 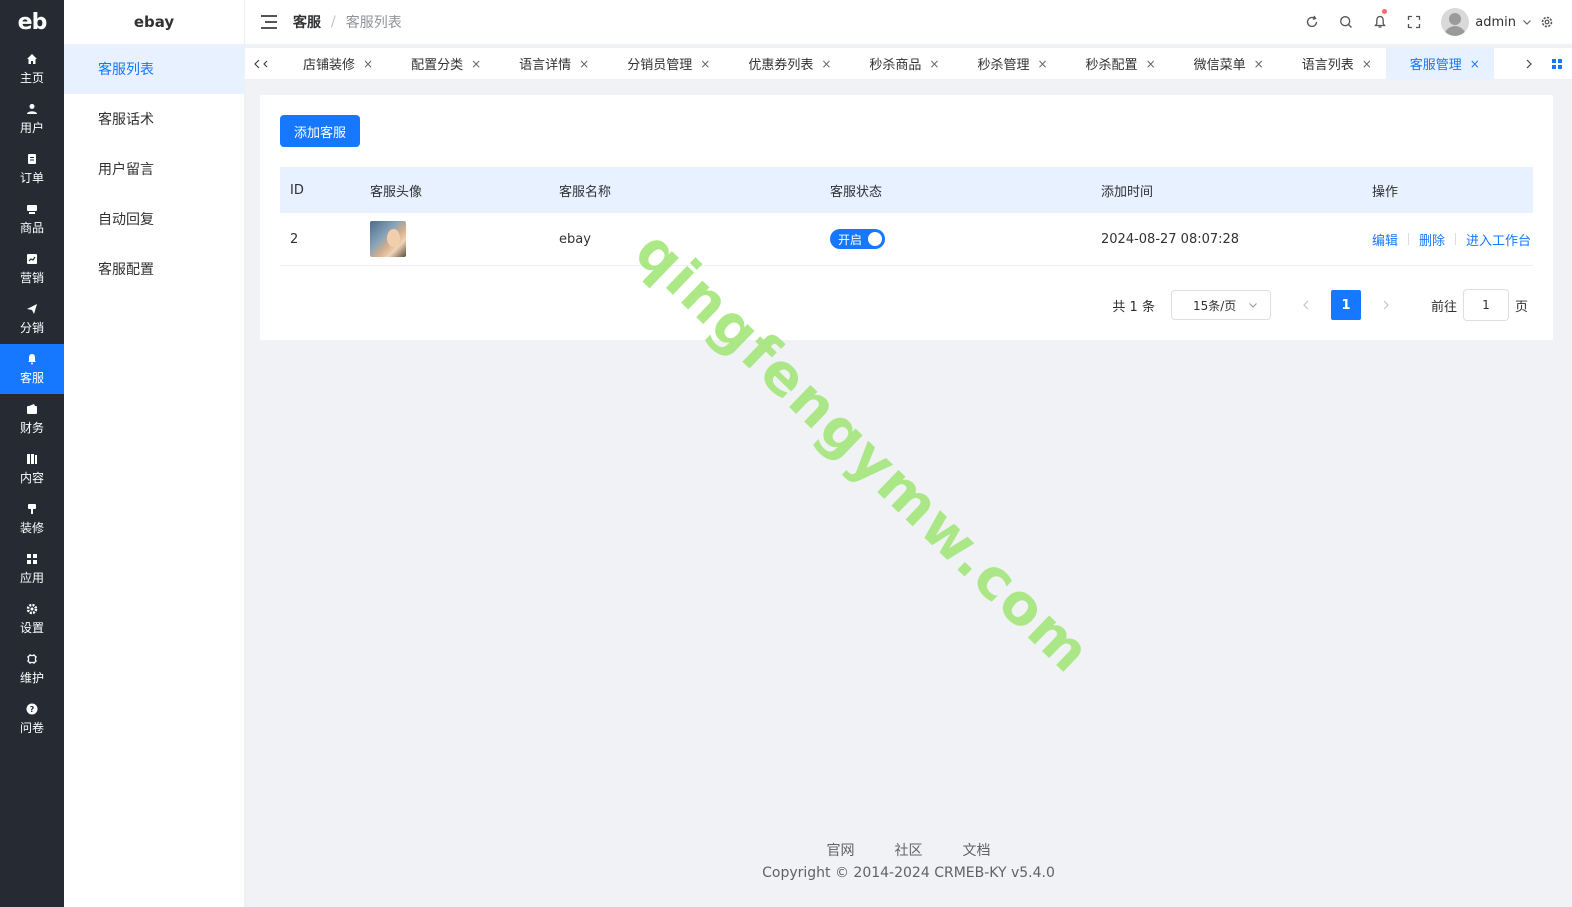 I want to click on rail-item-label: 内容, so click(x=31, y=477).